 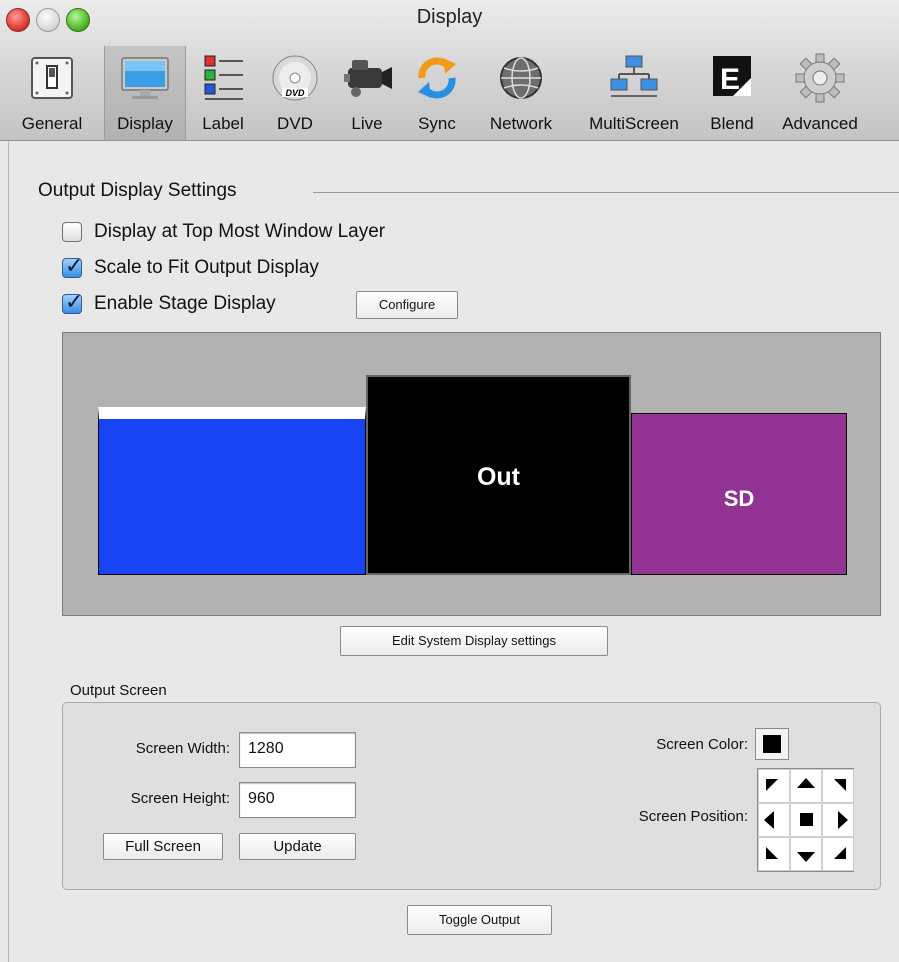 What do you see at coordinates (521, 78) in the screenshot?
I see `globe-icon` at bounding box center [521, 78].